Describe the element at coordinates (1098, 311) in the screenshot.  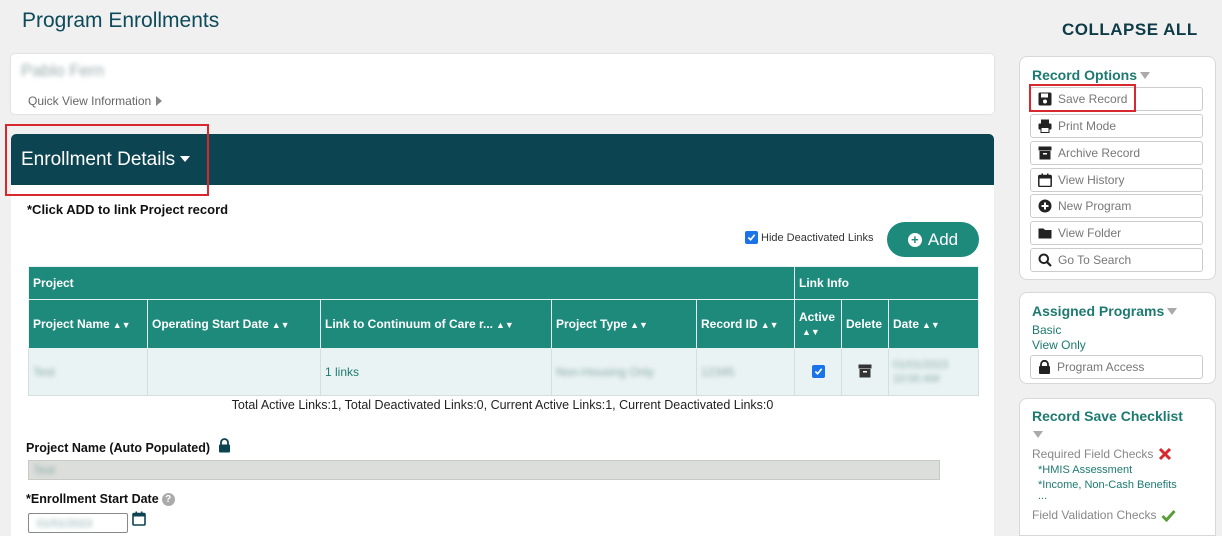
I see `assigned-programs-title-text: Assigned Programs` at that location.